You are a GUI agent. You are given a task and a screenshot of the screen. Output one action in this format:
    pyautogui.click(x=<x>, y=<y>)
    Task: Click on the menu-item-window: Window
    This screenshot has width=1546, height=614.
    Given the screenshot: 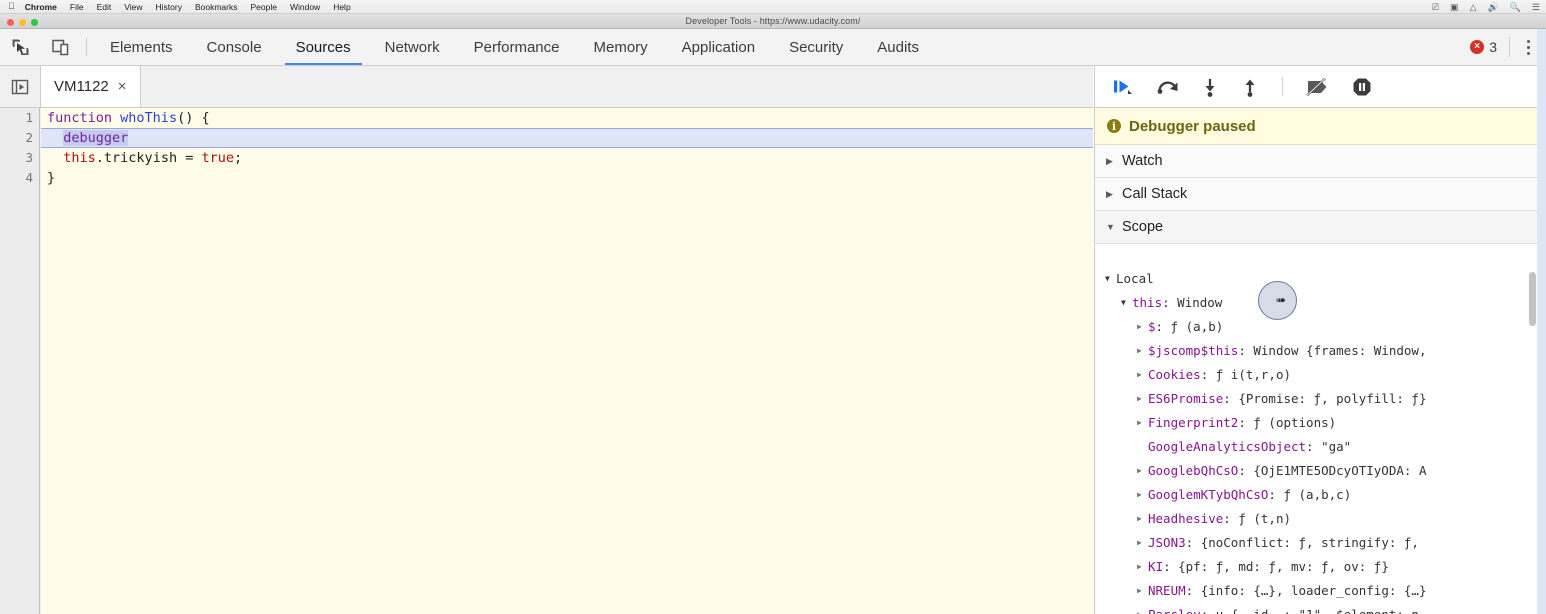 What is the action you would take?
    pyautogui.click(x=305, y=7)
    